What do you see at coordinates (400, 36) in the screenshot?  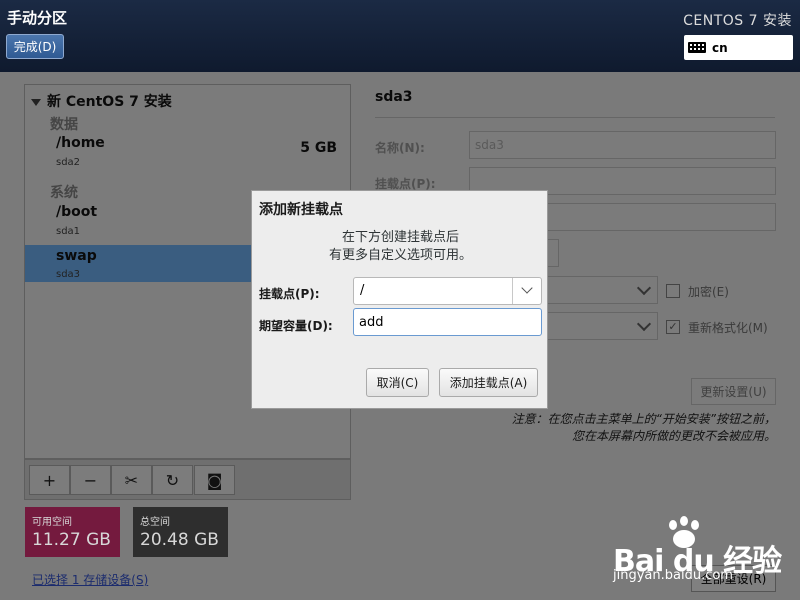 I see `header-bar` at bounding box center [400, 36].